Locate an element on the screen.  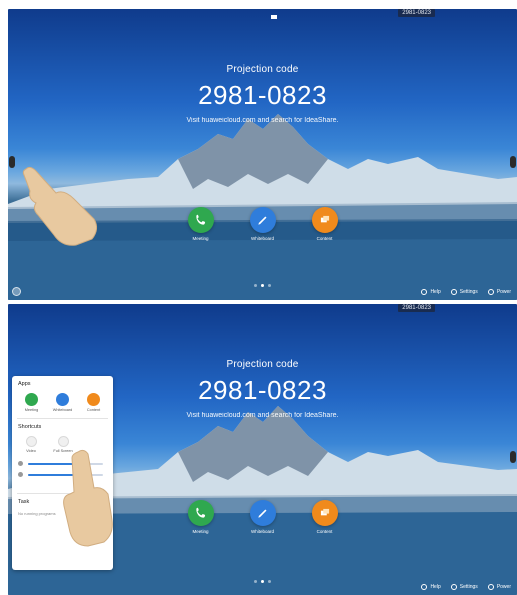
left-edge-tab is located at coordinates (12, 162).